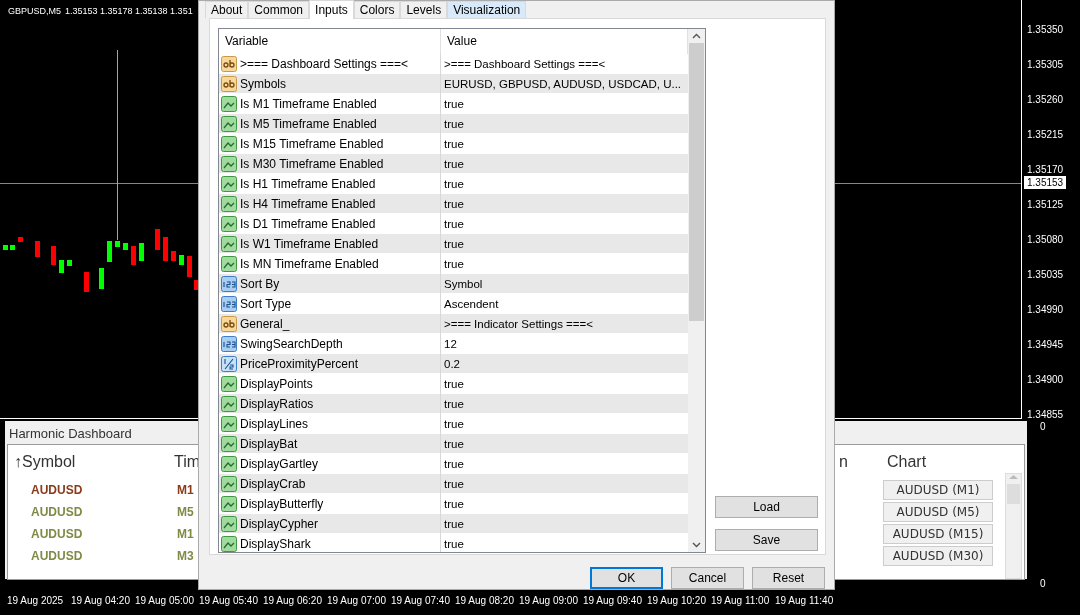 The image size is (1080, 615). I want to click on value-cell: >=== Dashboard Settings ===<, so click(564, 64).